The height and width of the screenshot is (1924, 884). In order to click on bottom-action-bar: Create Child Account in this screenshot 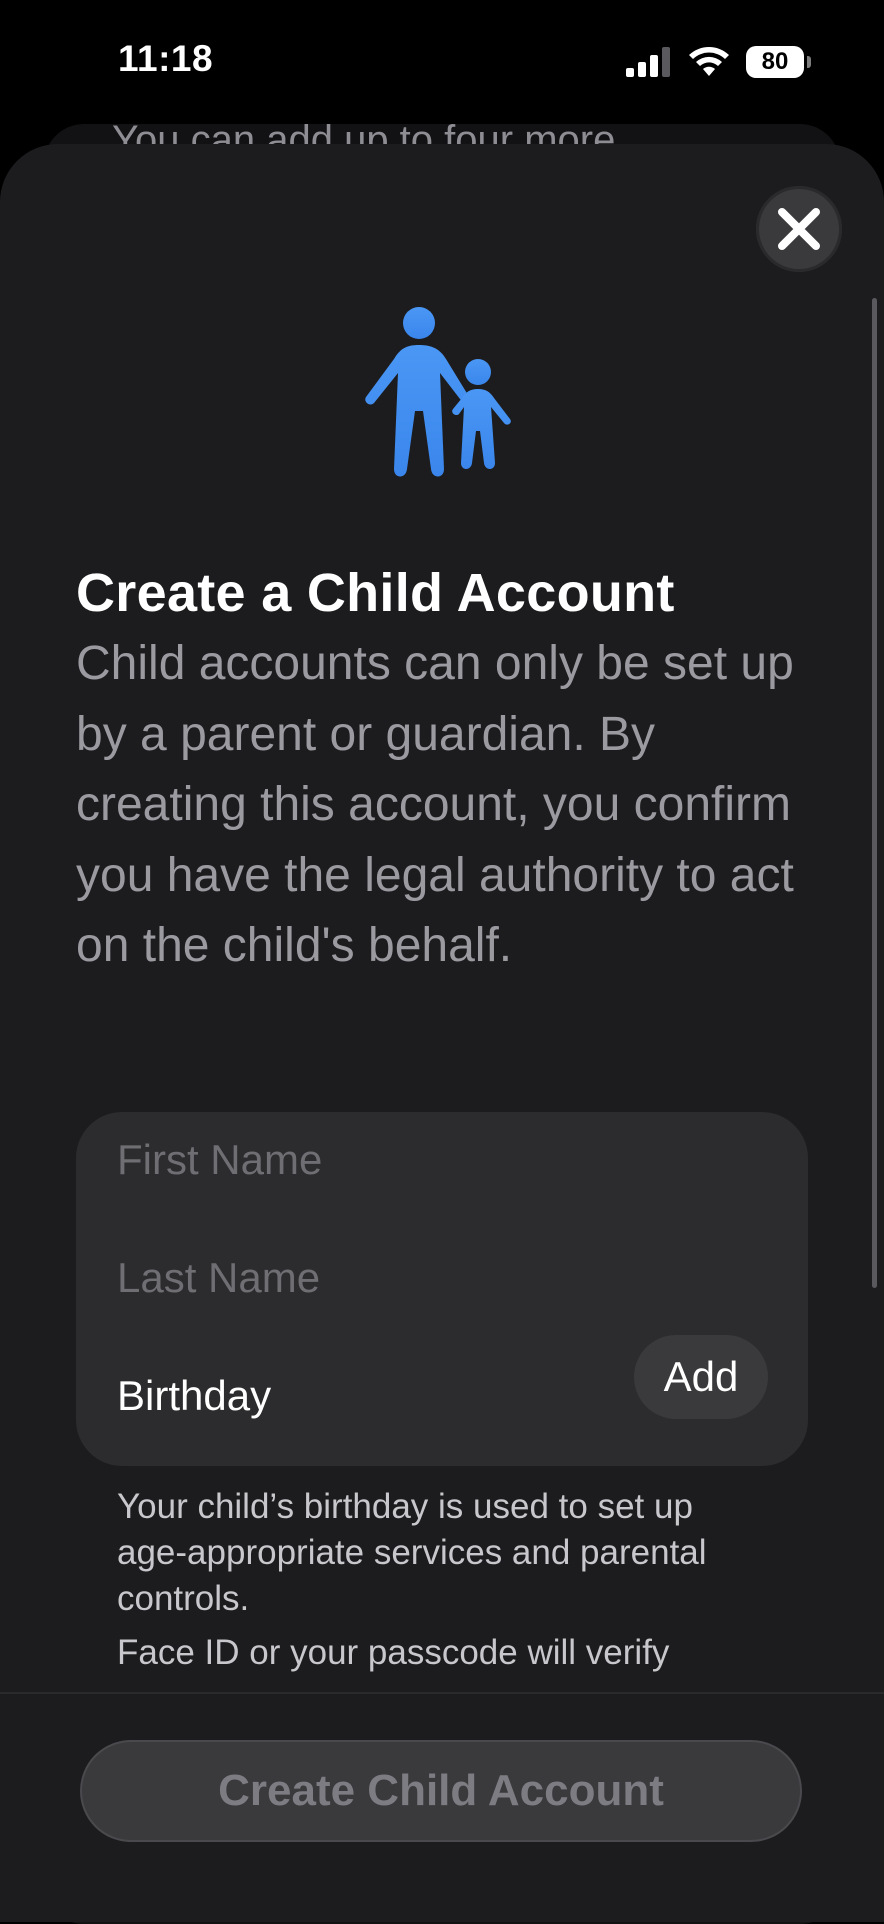, I will do `click(442, 1807)`.